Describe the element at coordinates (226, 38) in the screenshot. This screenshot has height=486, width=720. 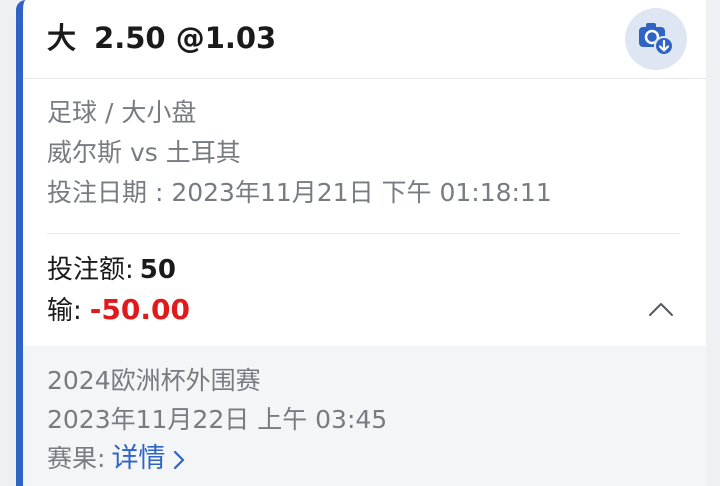
I see `bet-odds: @1.03` at that location.